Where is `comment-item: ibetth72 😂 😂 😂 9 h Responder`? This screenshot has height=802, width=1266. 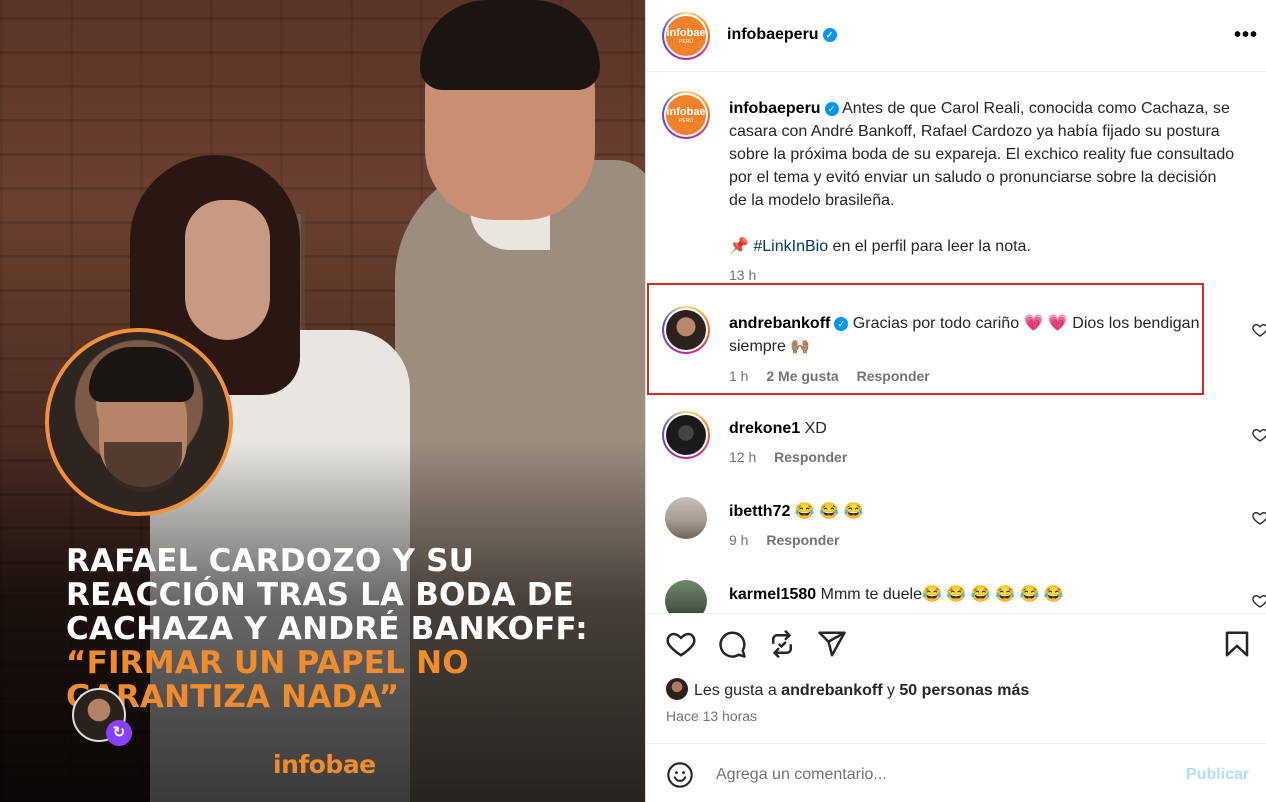 comment-item: ibetth72 😂 😂 😂 9 h Responder is located at coordinates (964, 529).